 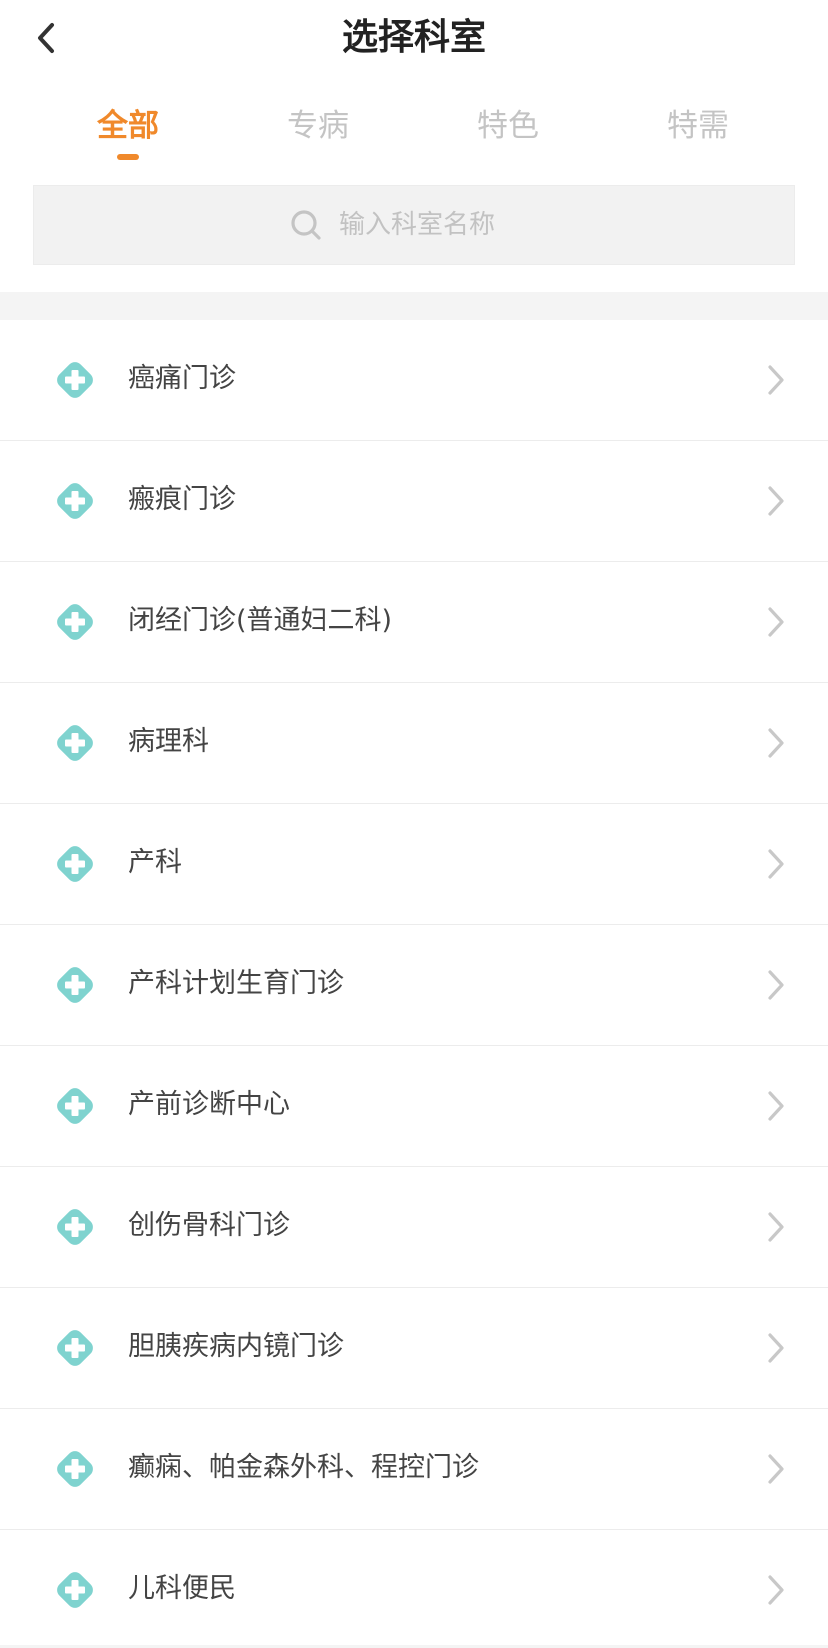 What do you see at coordinates (414, 1106) in the screenshot?
I see `department-row: 产前诊断中心` at bounding box center [414, 1106].